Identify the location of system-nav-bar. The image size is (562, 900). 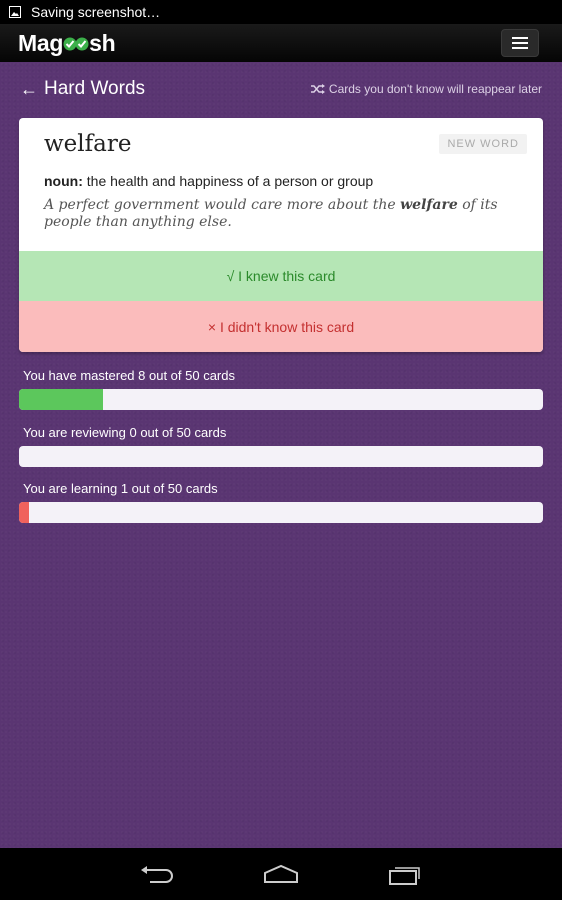
(281, 874).